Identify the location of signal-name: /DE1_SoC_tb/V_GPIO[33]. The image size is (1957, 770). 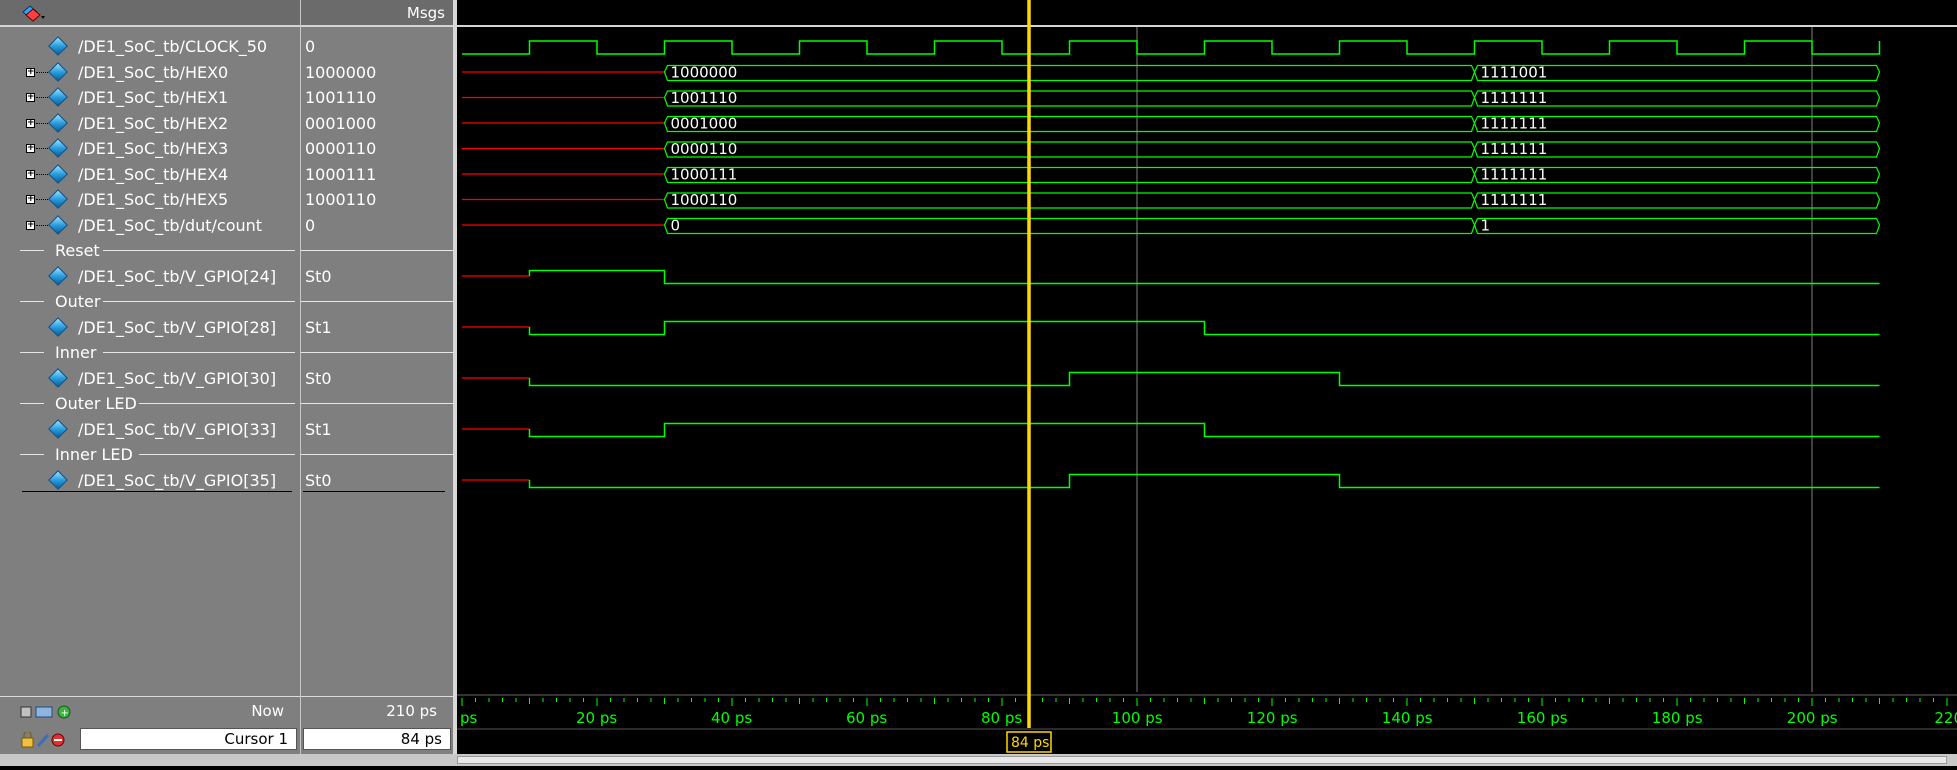
(177, 429).